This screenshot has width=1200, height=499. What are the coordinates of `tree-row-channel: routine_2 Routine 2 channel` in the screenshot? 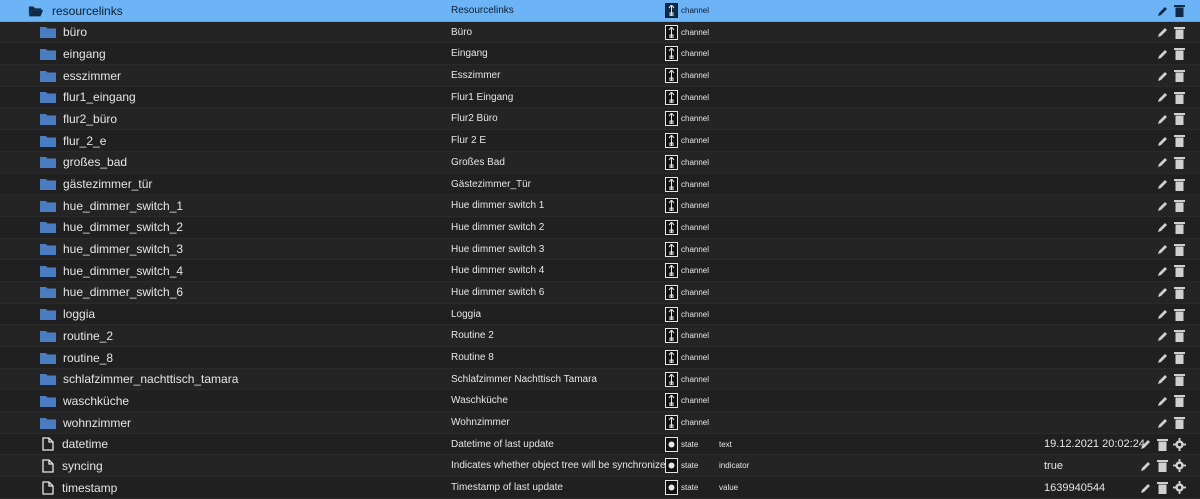 It's located at (600, 336).